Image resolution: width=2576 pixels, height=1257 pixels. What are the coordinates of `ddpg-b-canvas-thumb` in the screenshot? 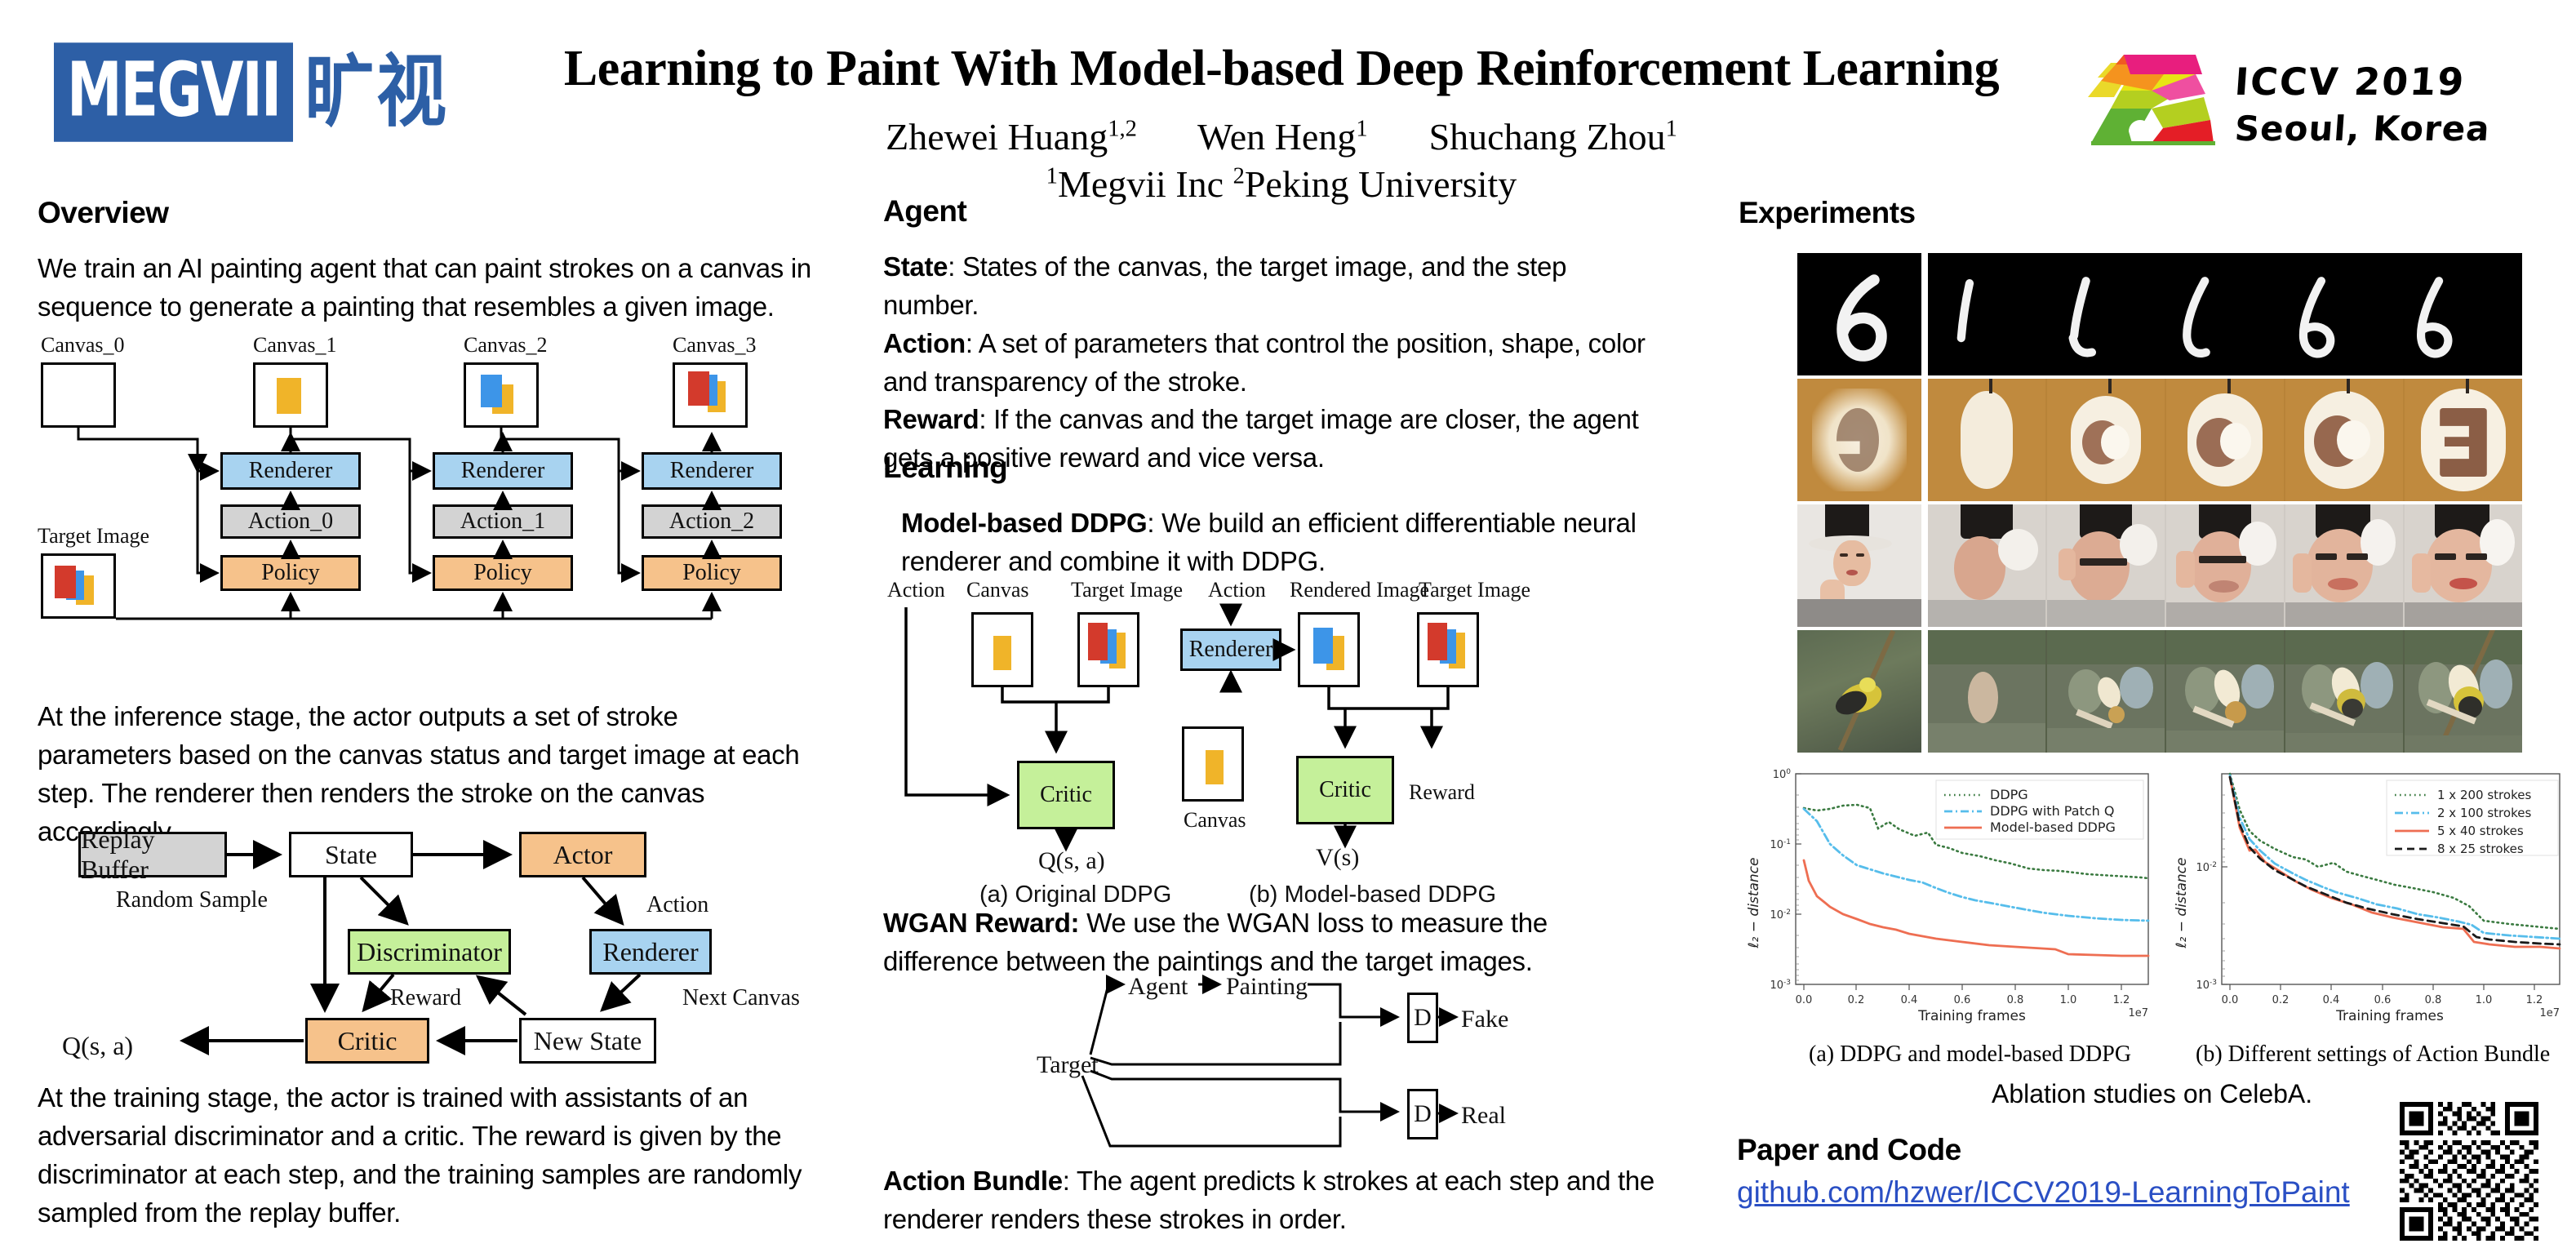 It's located at (1213, 764).